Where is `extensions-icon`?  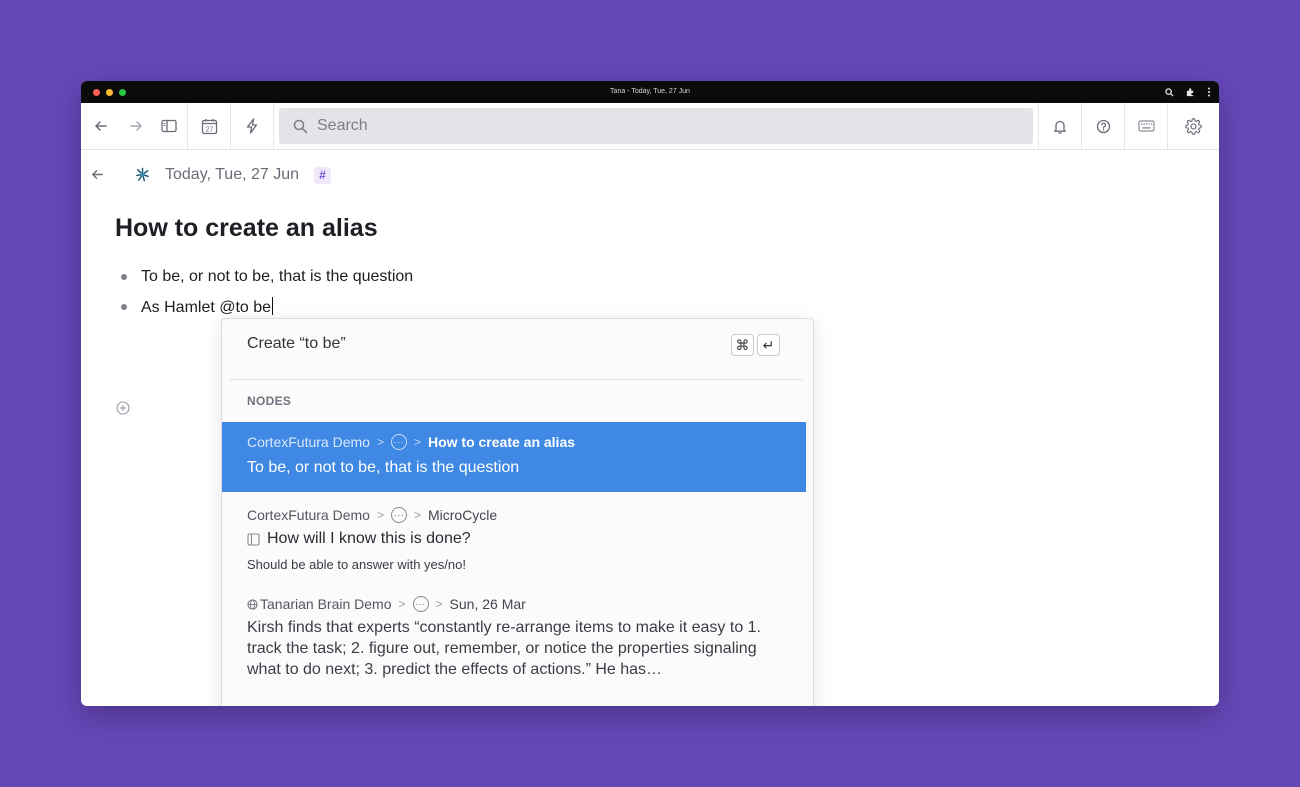
extensions-icon is located at coordinates (1190, 92).